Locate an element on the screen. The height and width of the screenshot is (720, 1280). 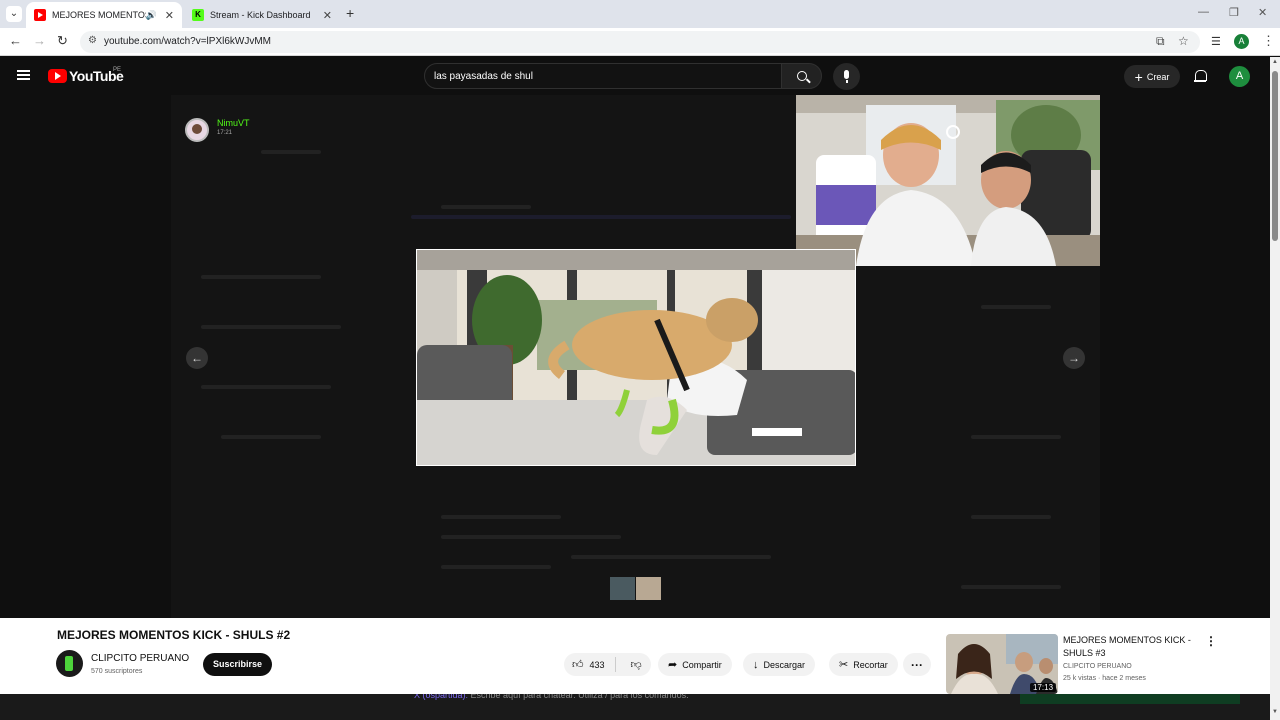
share-button: ➦ Compartir is located at coordinates (695, 664).